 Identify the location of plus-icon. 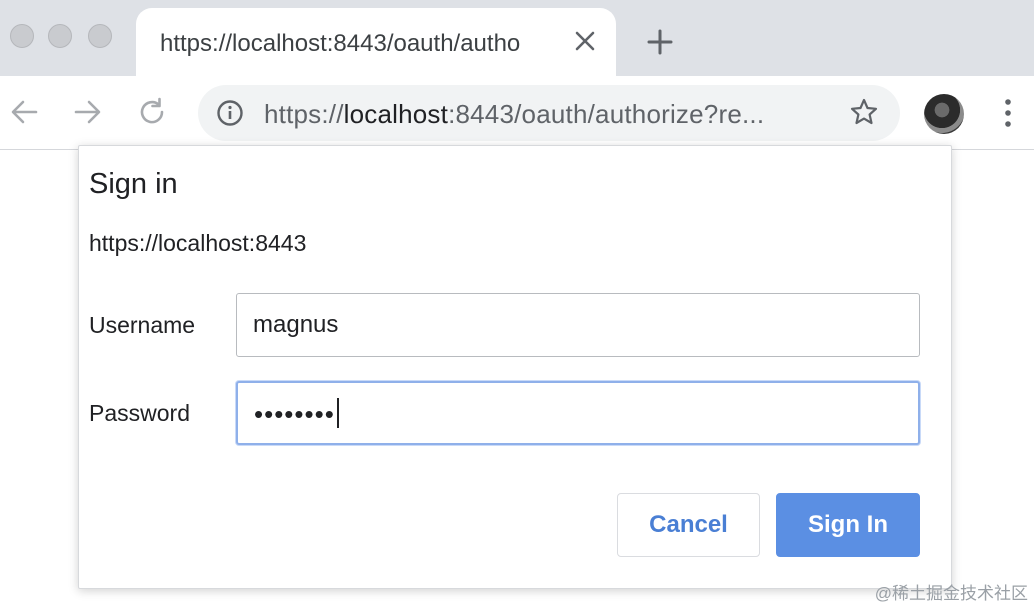
(660, 42).